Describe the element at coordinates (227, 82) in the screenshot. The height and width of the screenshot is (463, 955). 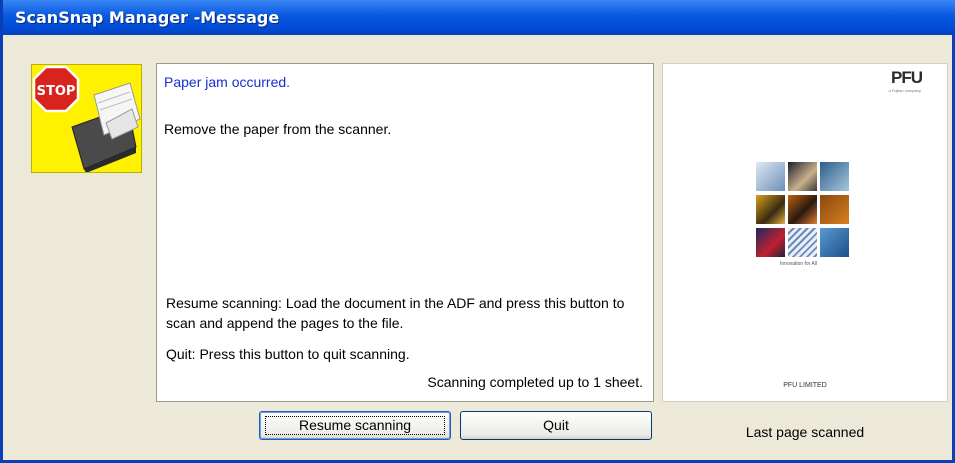
I see `message-title: Paper jam occurred.` at that location.